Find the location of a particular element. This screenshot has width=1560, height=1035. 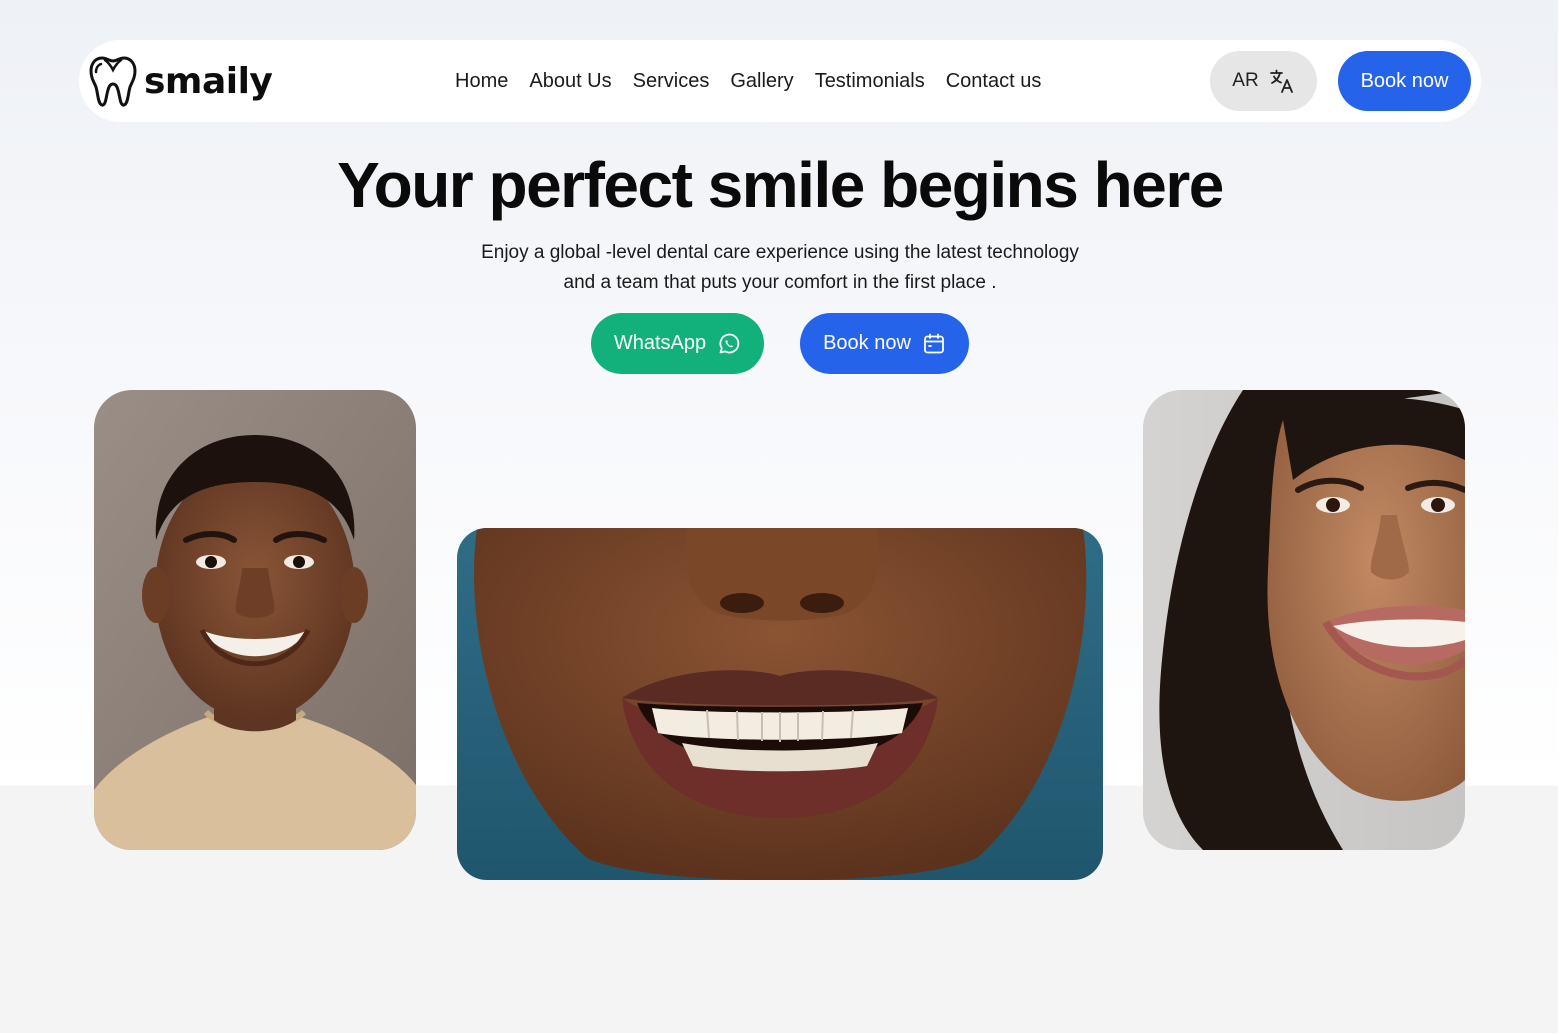

nav-link-gallery: Gallery is located at coordinates (761, 81).